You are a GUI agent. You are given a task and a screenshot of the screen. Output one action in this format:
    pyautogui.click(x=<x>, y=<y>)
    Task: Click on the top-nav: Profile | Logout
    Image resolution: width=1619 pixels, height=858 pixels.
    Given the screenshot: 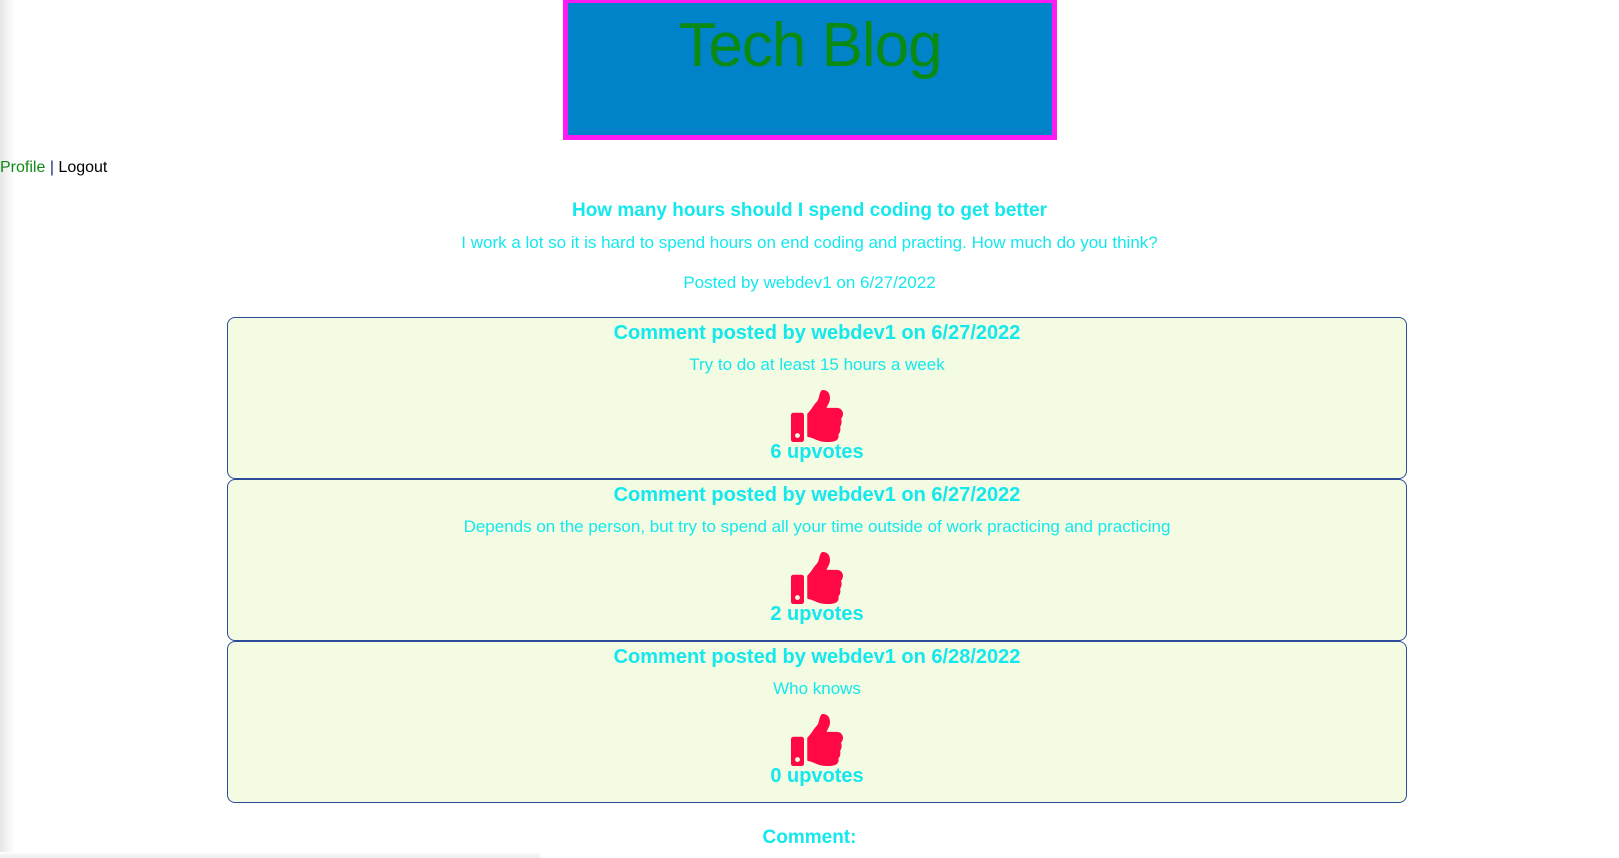 What is the action you would take?
    pyautogui.click(x=53, y=168)
    